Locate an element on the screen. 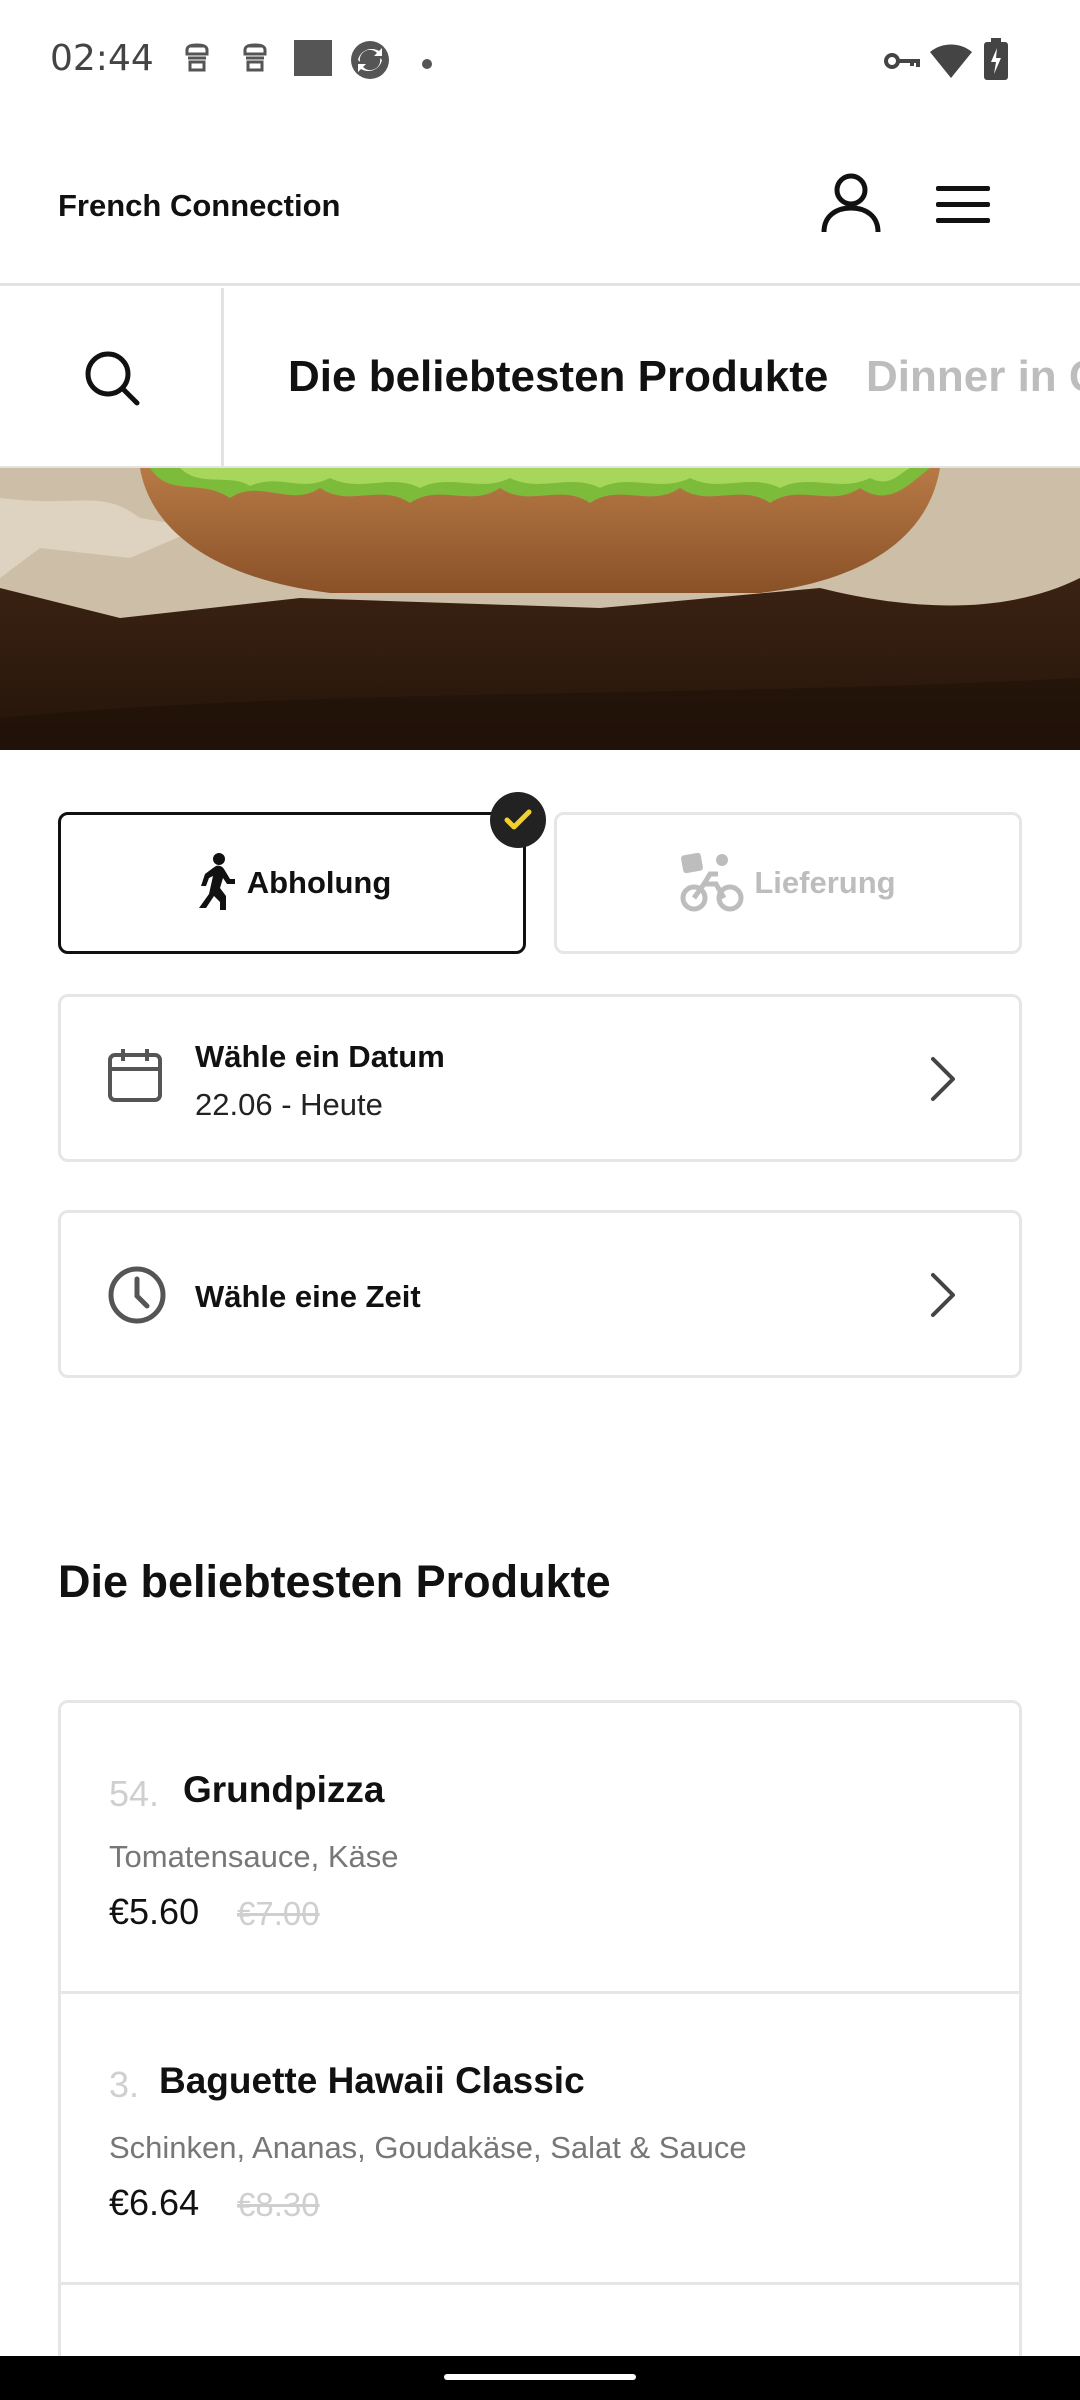  product-old-price: €8.30 is located at coordinates (278, 2204).